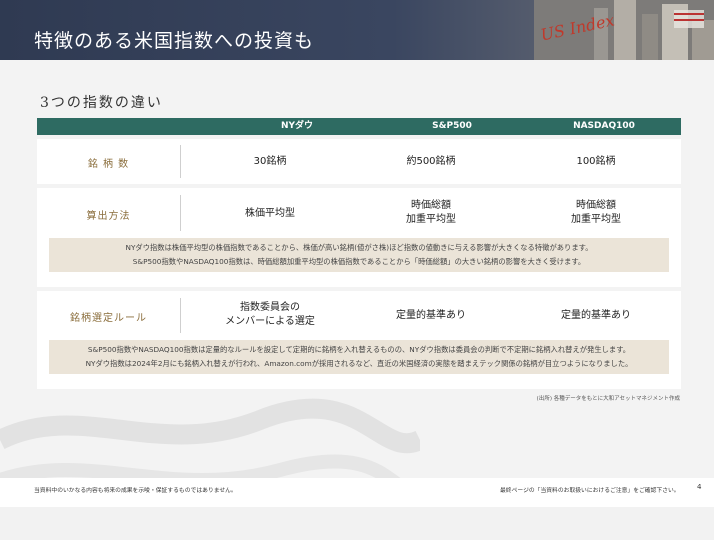 This screenshot has height=540, width=714. What do you see at coordinates (210, 448) in the screenshot?
I see `decorative-swirl` at bounding box center [210, 448].